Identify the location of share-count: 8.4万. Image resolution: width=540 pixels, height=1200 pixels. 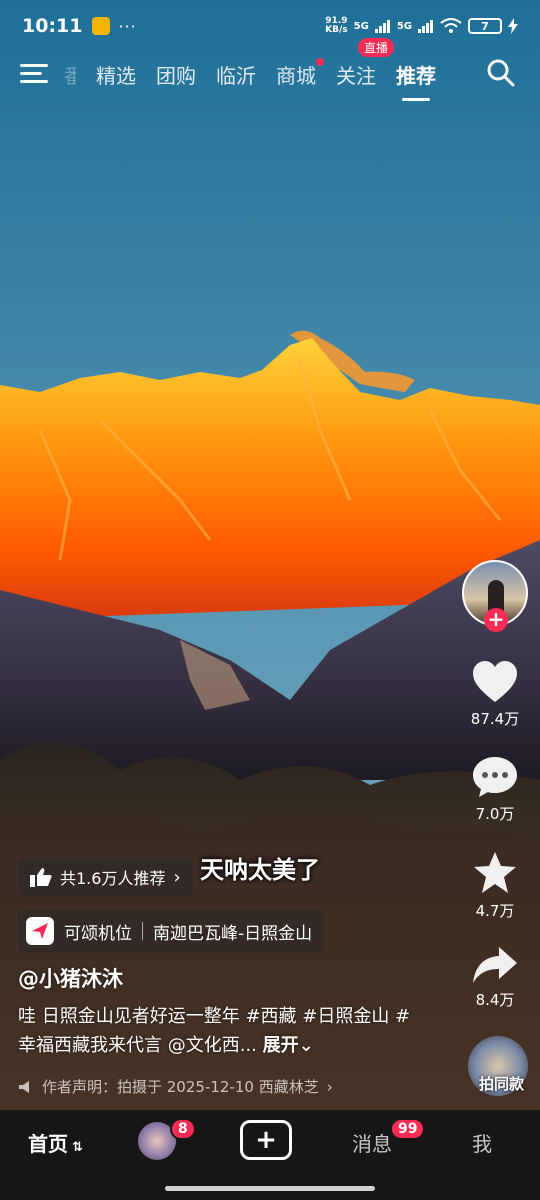
(495, 1000).